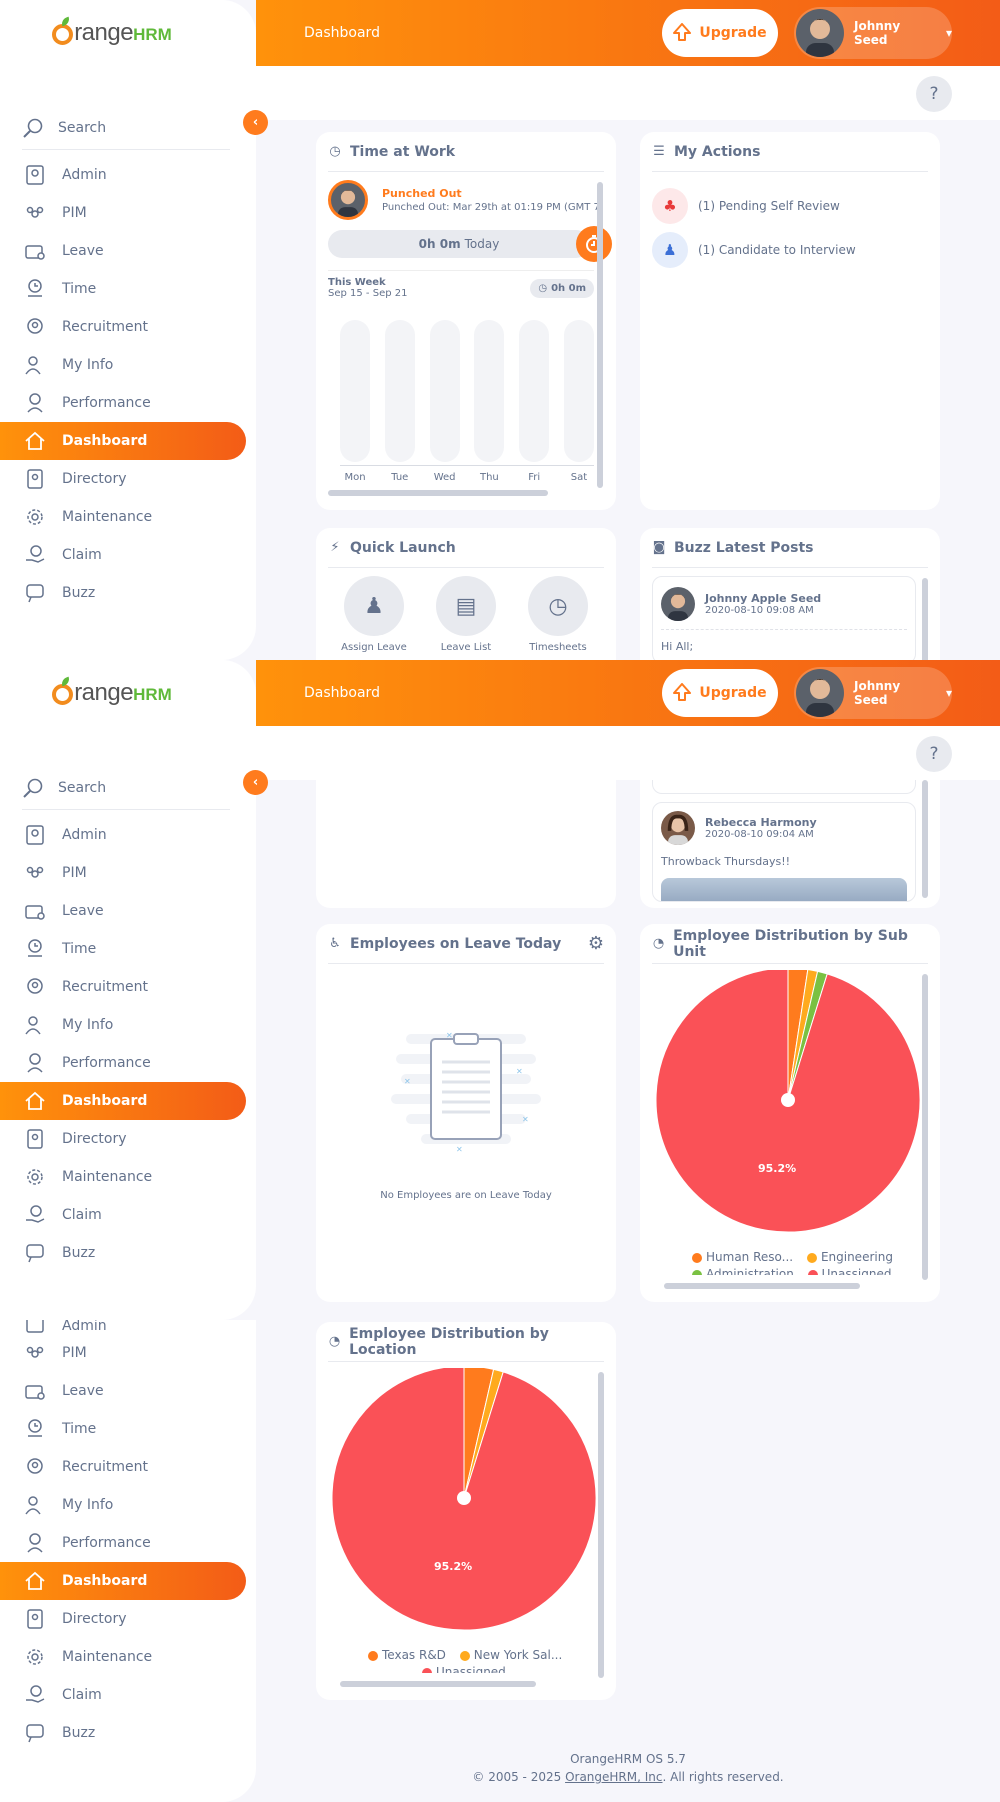 This screenshot has width=1000, height=1802. Describe the element at coordinates (35, 1694) in the screenshot. I see `claim-icon` at that location.